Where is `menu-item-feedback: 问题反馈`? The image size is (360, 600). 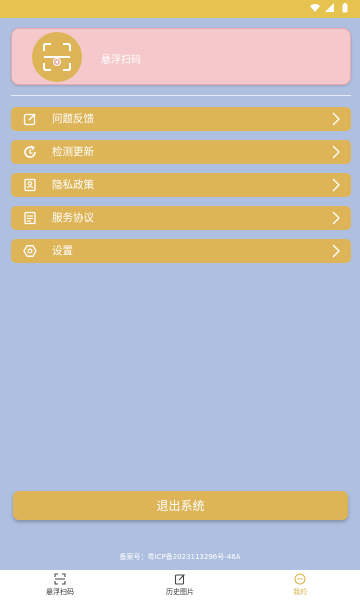 menu-item-feedback: 问题反馈 is located at coordinates (181, 119).